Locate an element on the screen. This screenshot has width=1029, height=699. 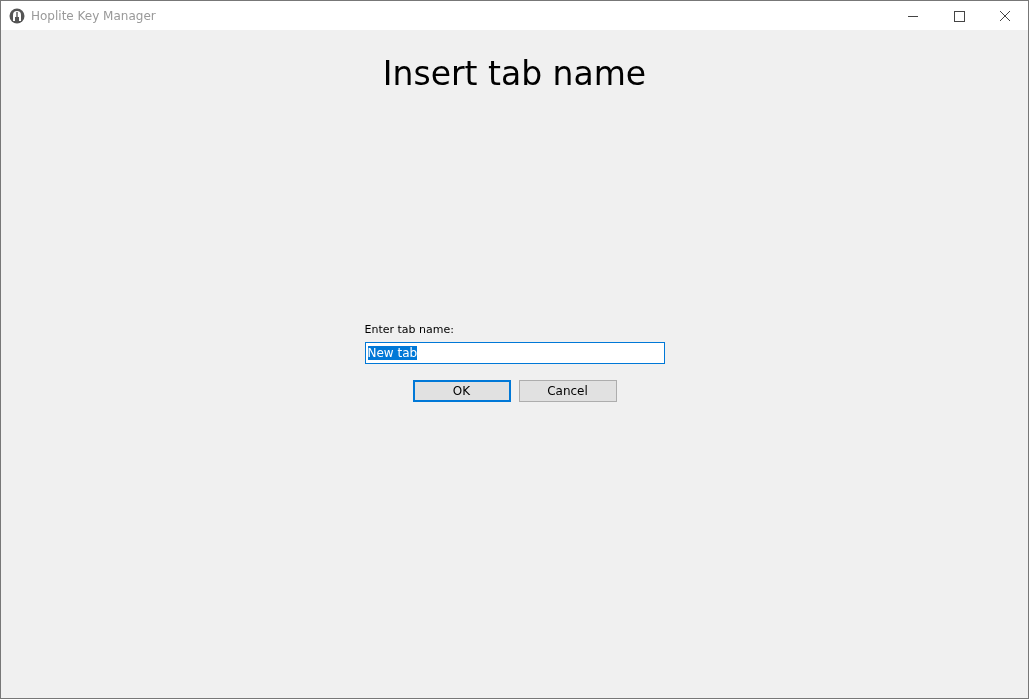
tab-name-input: New tab is located at coordinates (514, 353).